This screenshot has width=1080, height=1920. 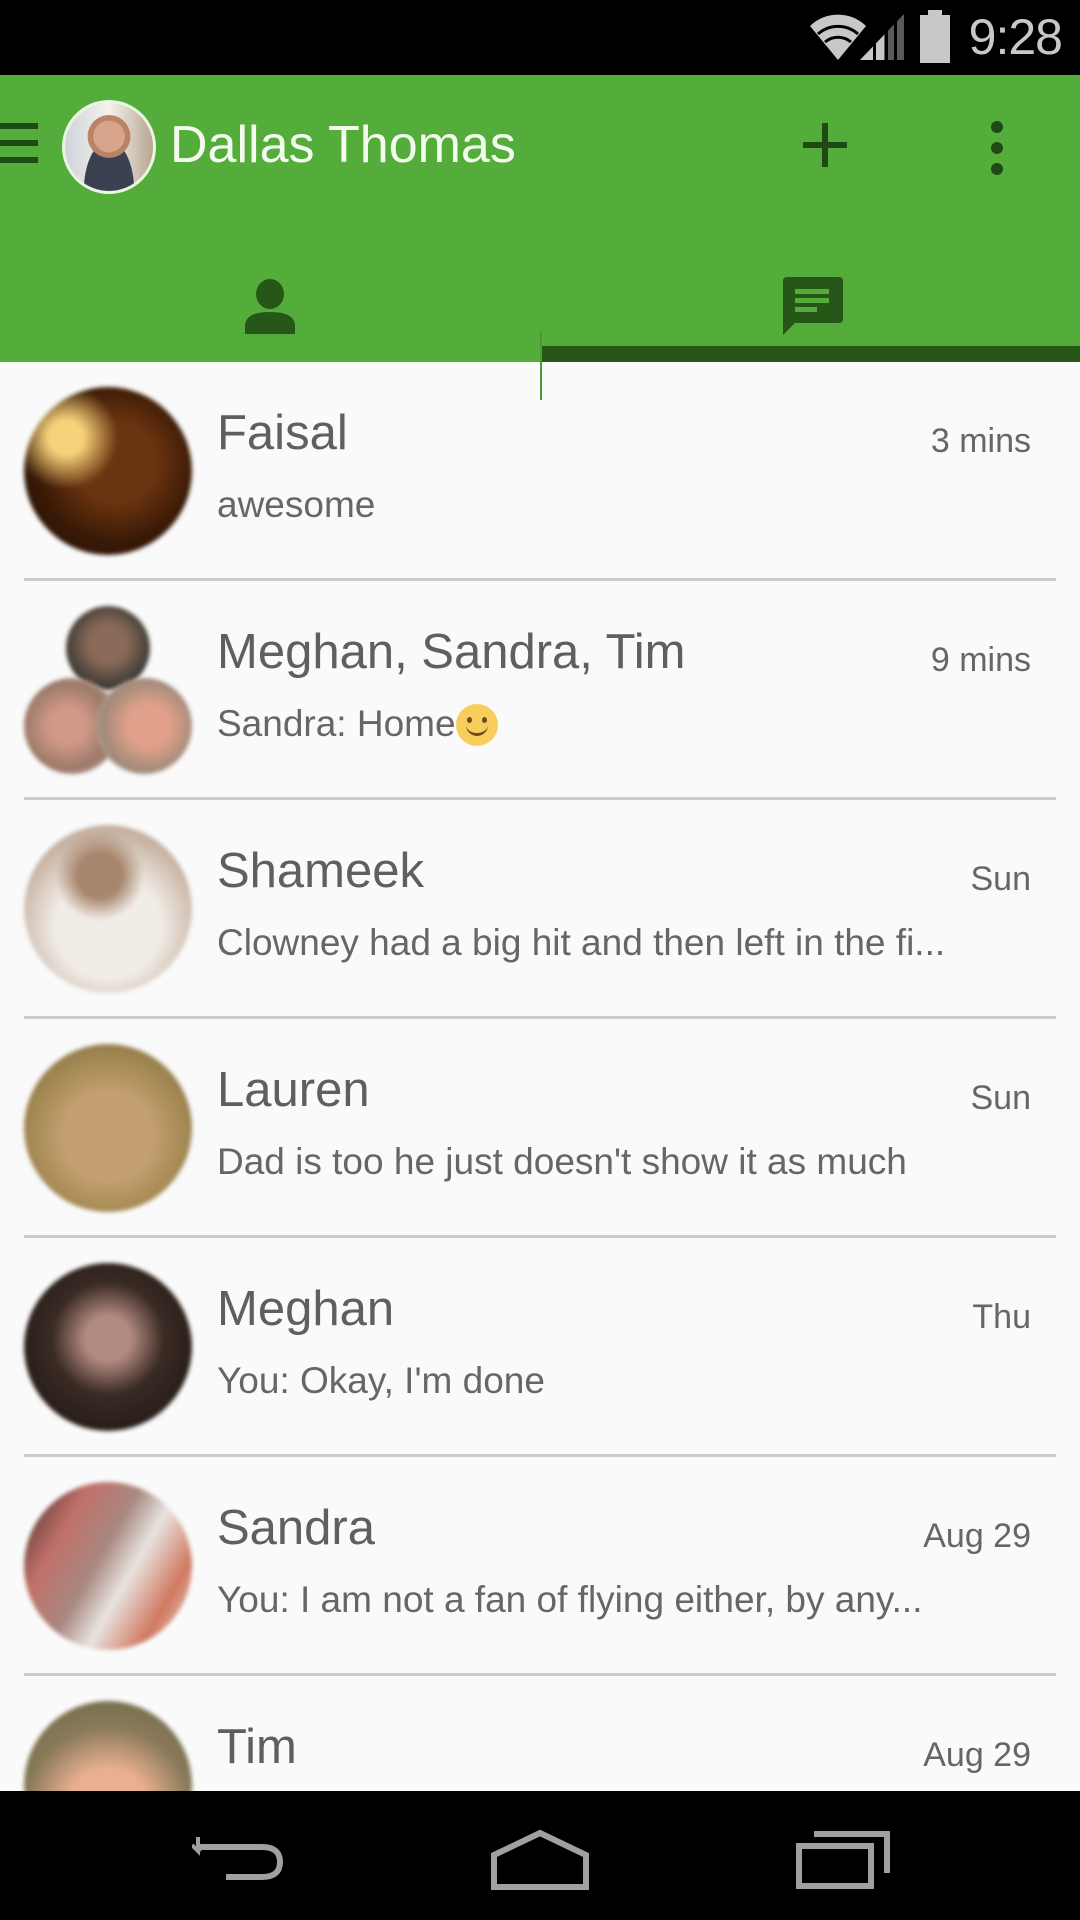 What do you see at coordinates (108, 690) in the screenshot?
I see `group-avatar` at bounding box center [108, 690].